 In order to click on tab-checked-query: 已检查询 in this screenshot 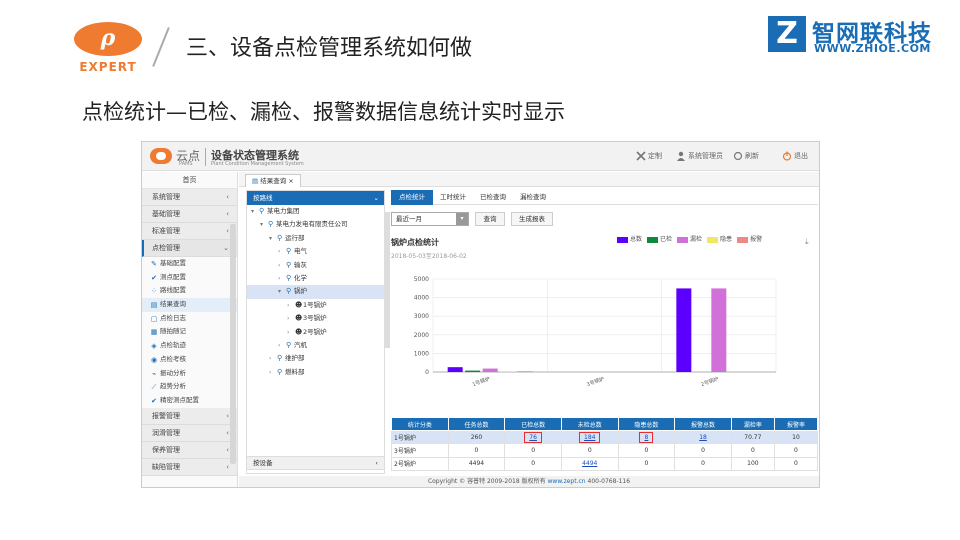, I will do `click(493, 197)`.